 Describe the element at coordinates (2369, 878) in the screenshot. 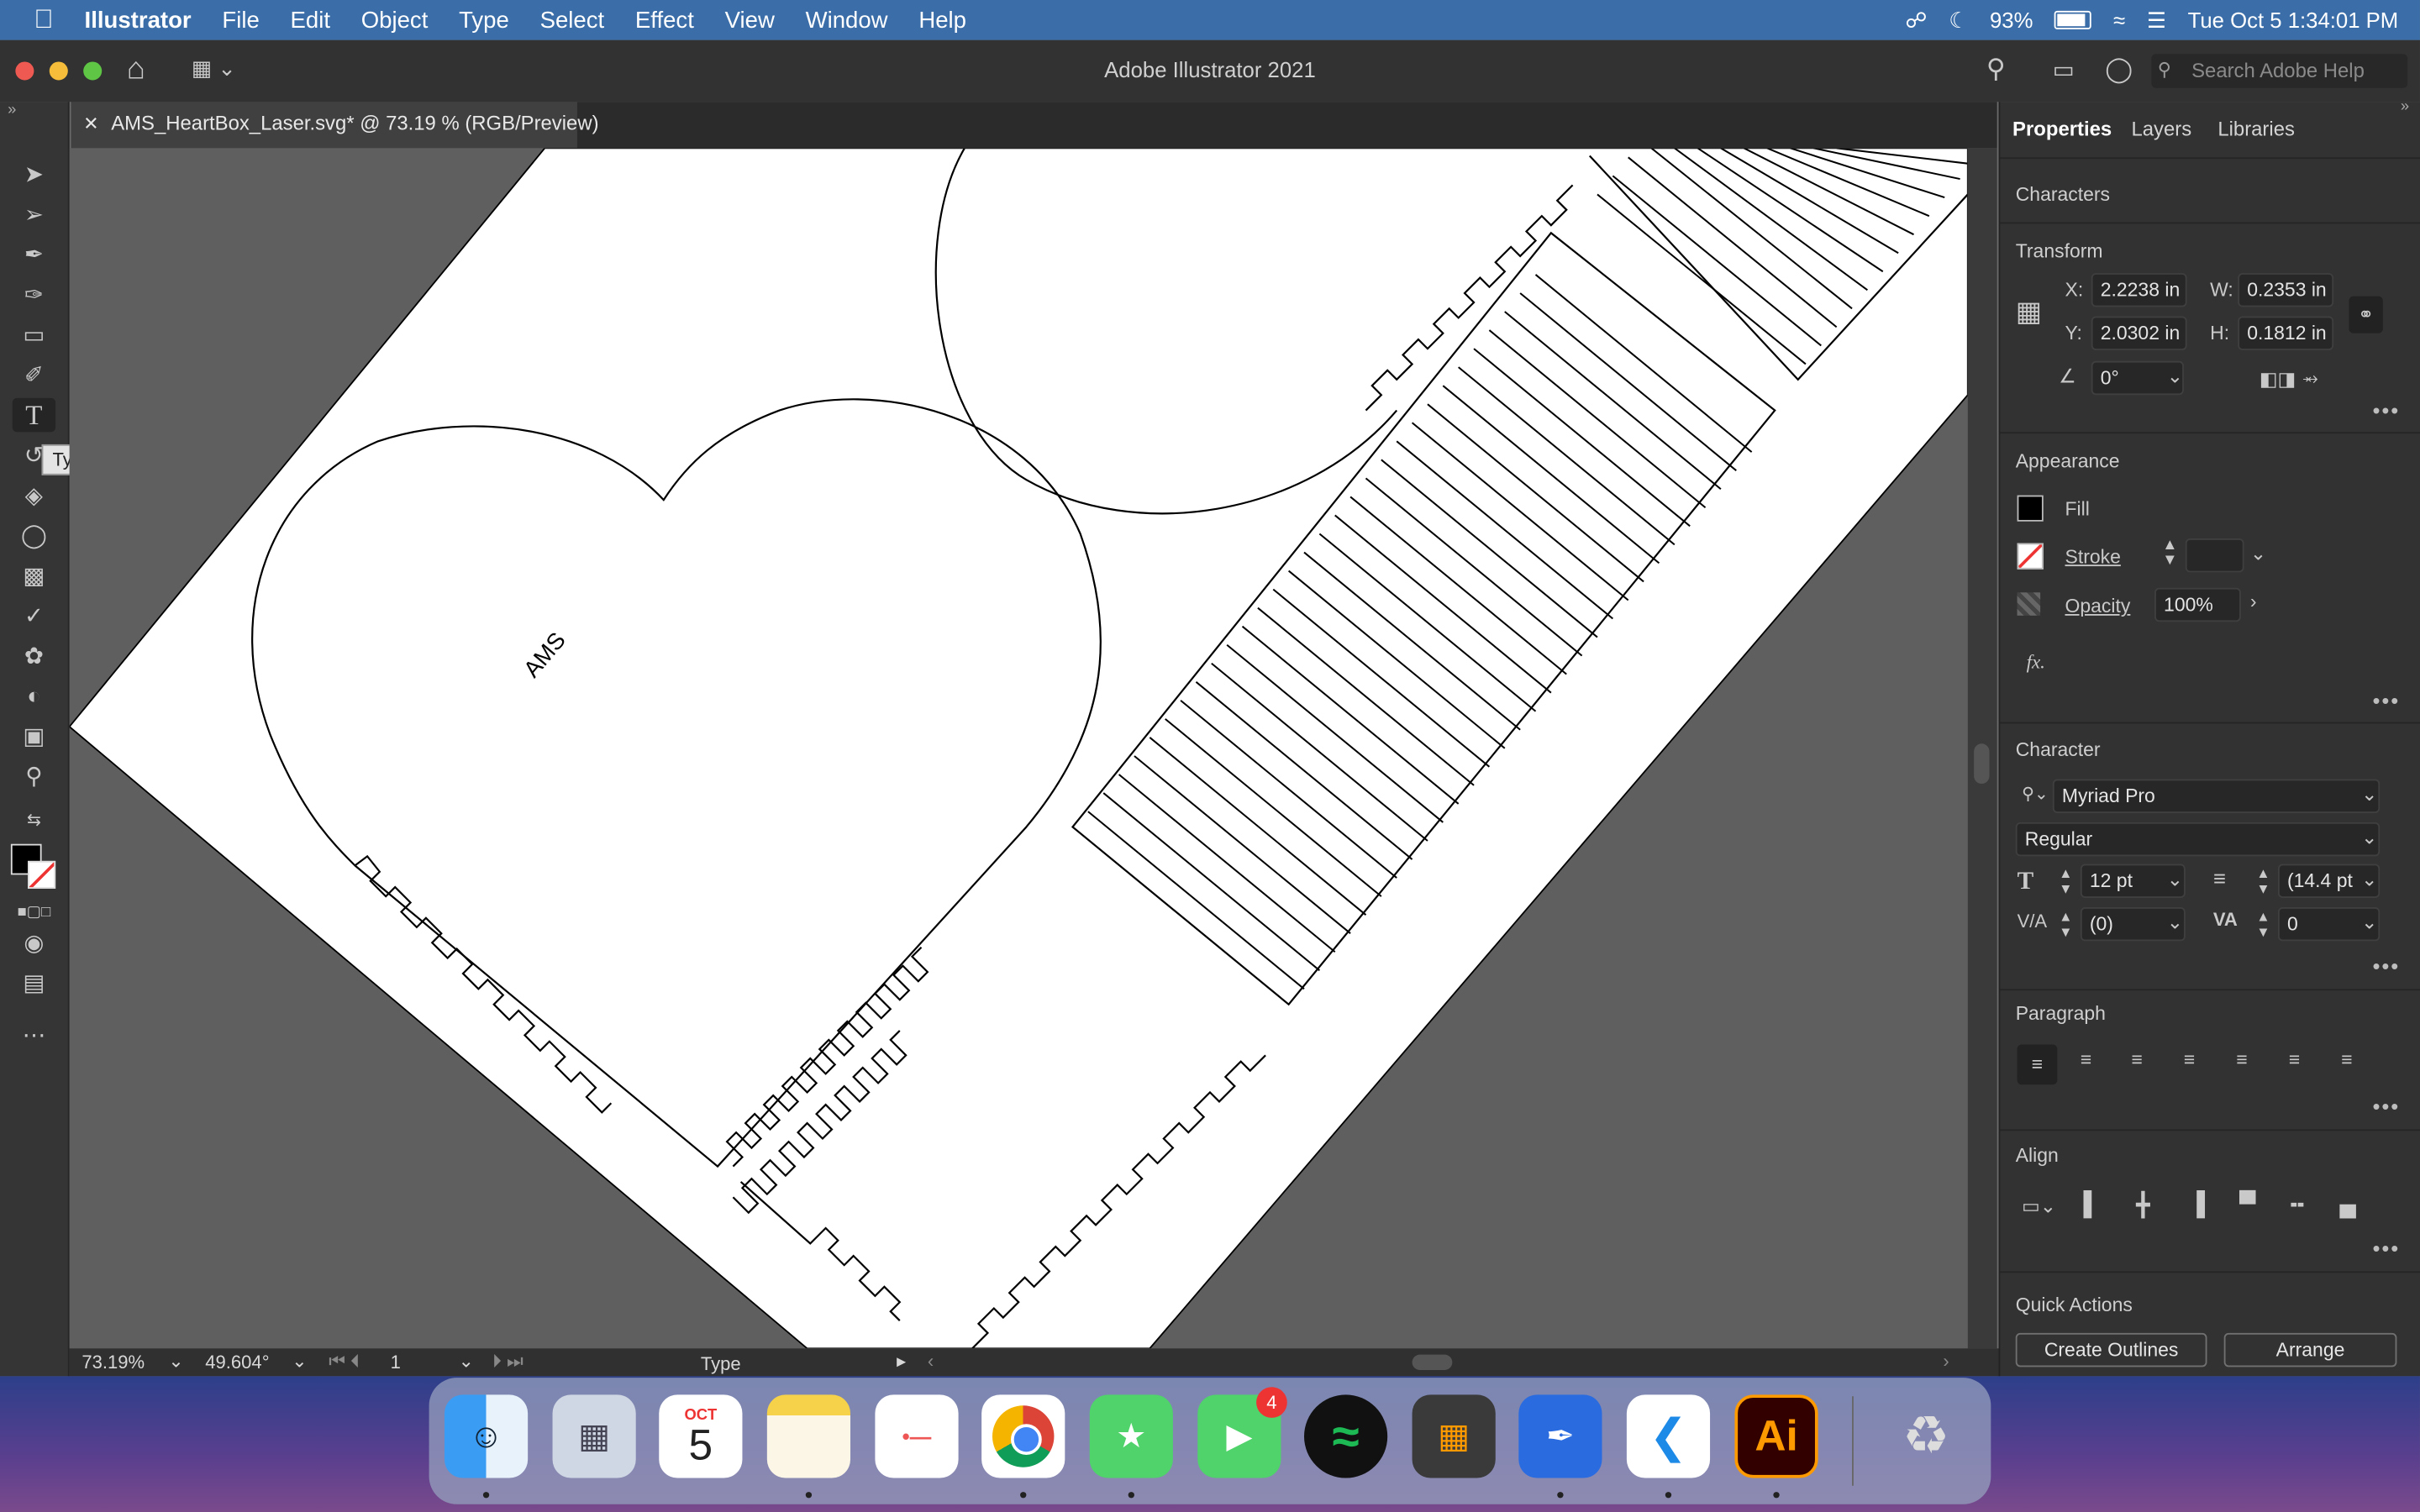

I see `leading-dropdown-icon: ⌄` at that location.